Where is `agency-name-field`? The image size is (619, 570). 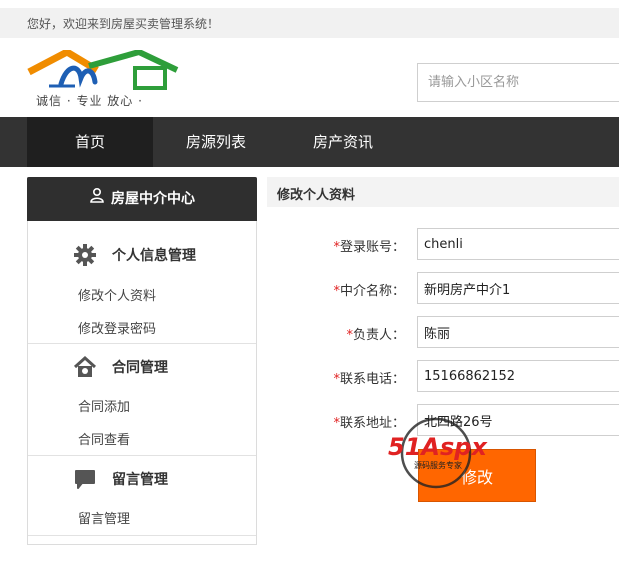 agency-name-field is located at coordinates (518, 288).